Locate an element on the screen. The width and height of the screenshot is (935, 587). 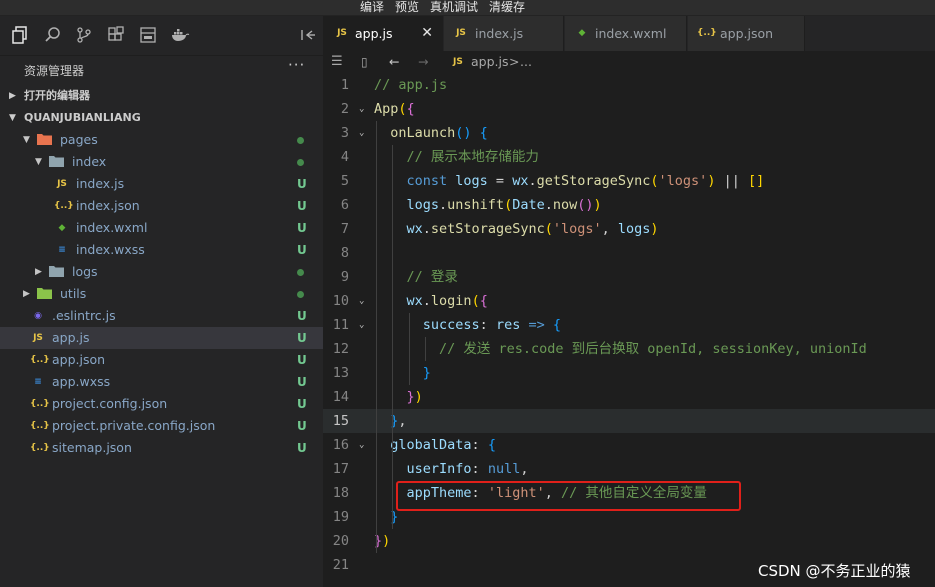
code-text: wx.setStorageSync('logs', logs) is located at coordinates (516, 229).